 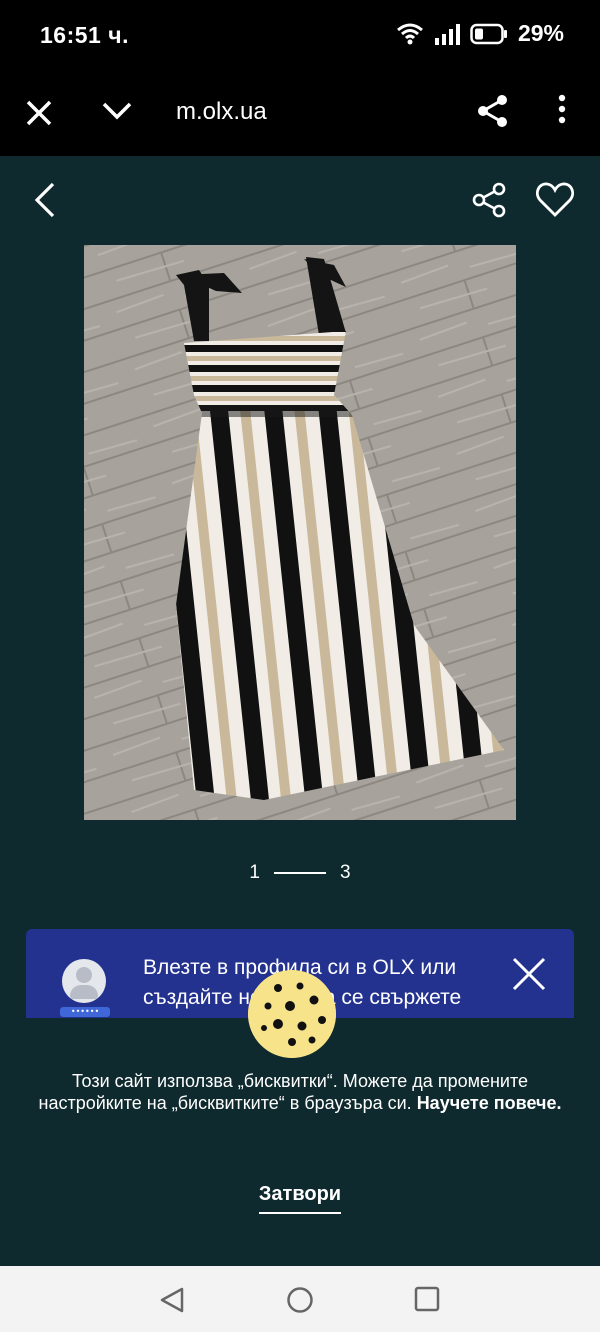 I want to click on close-cookie-button: Затвори, so click(x=300, y=1198).